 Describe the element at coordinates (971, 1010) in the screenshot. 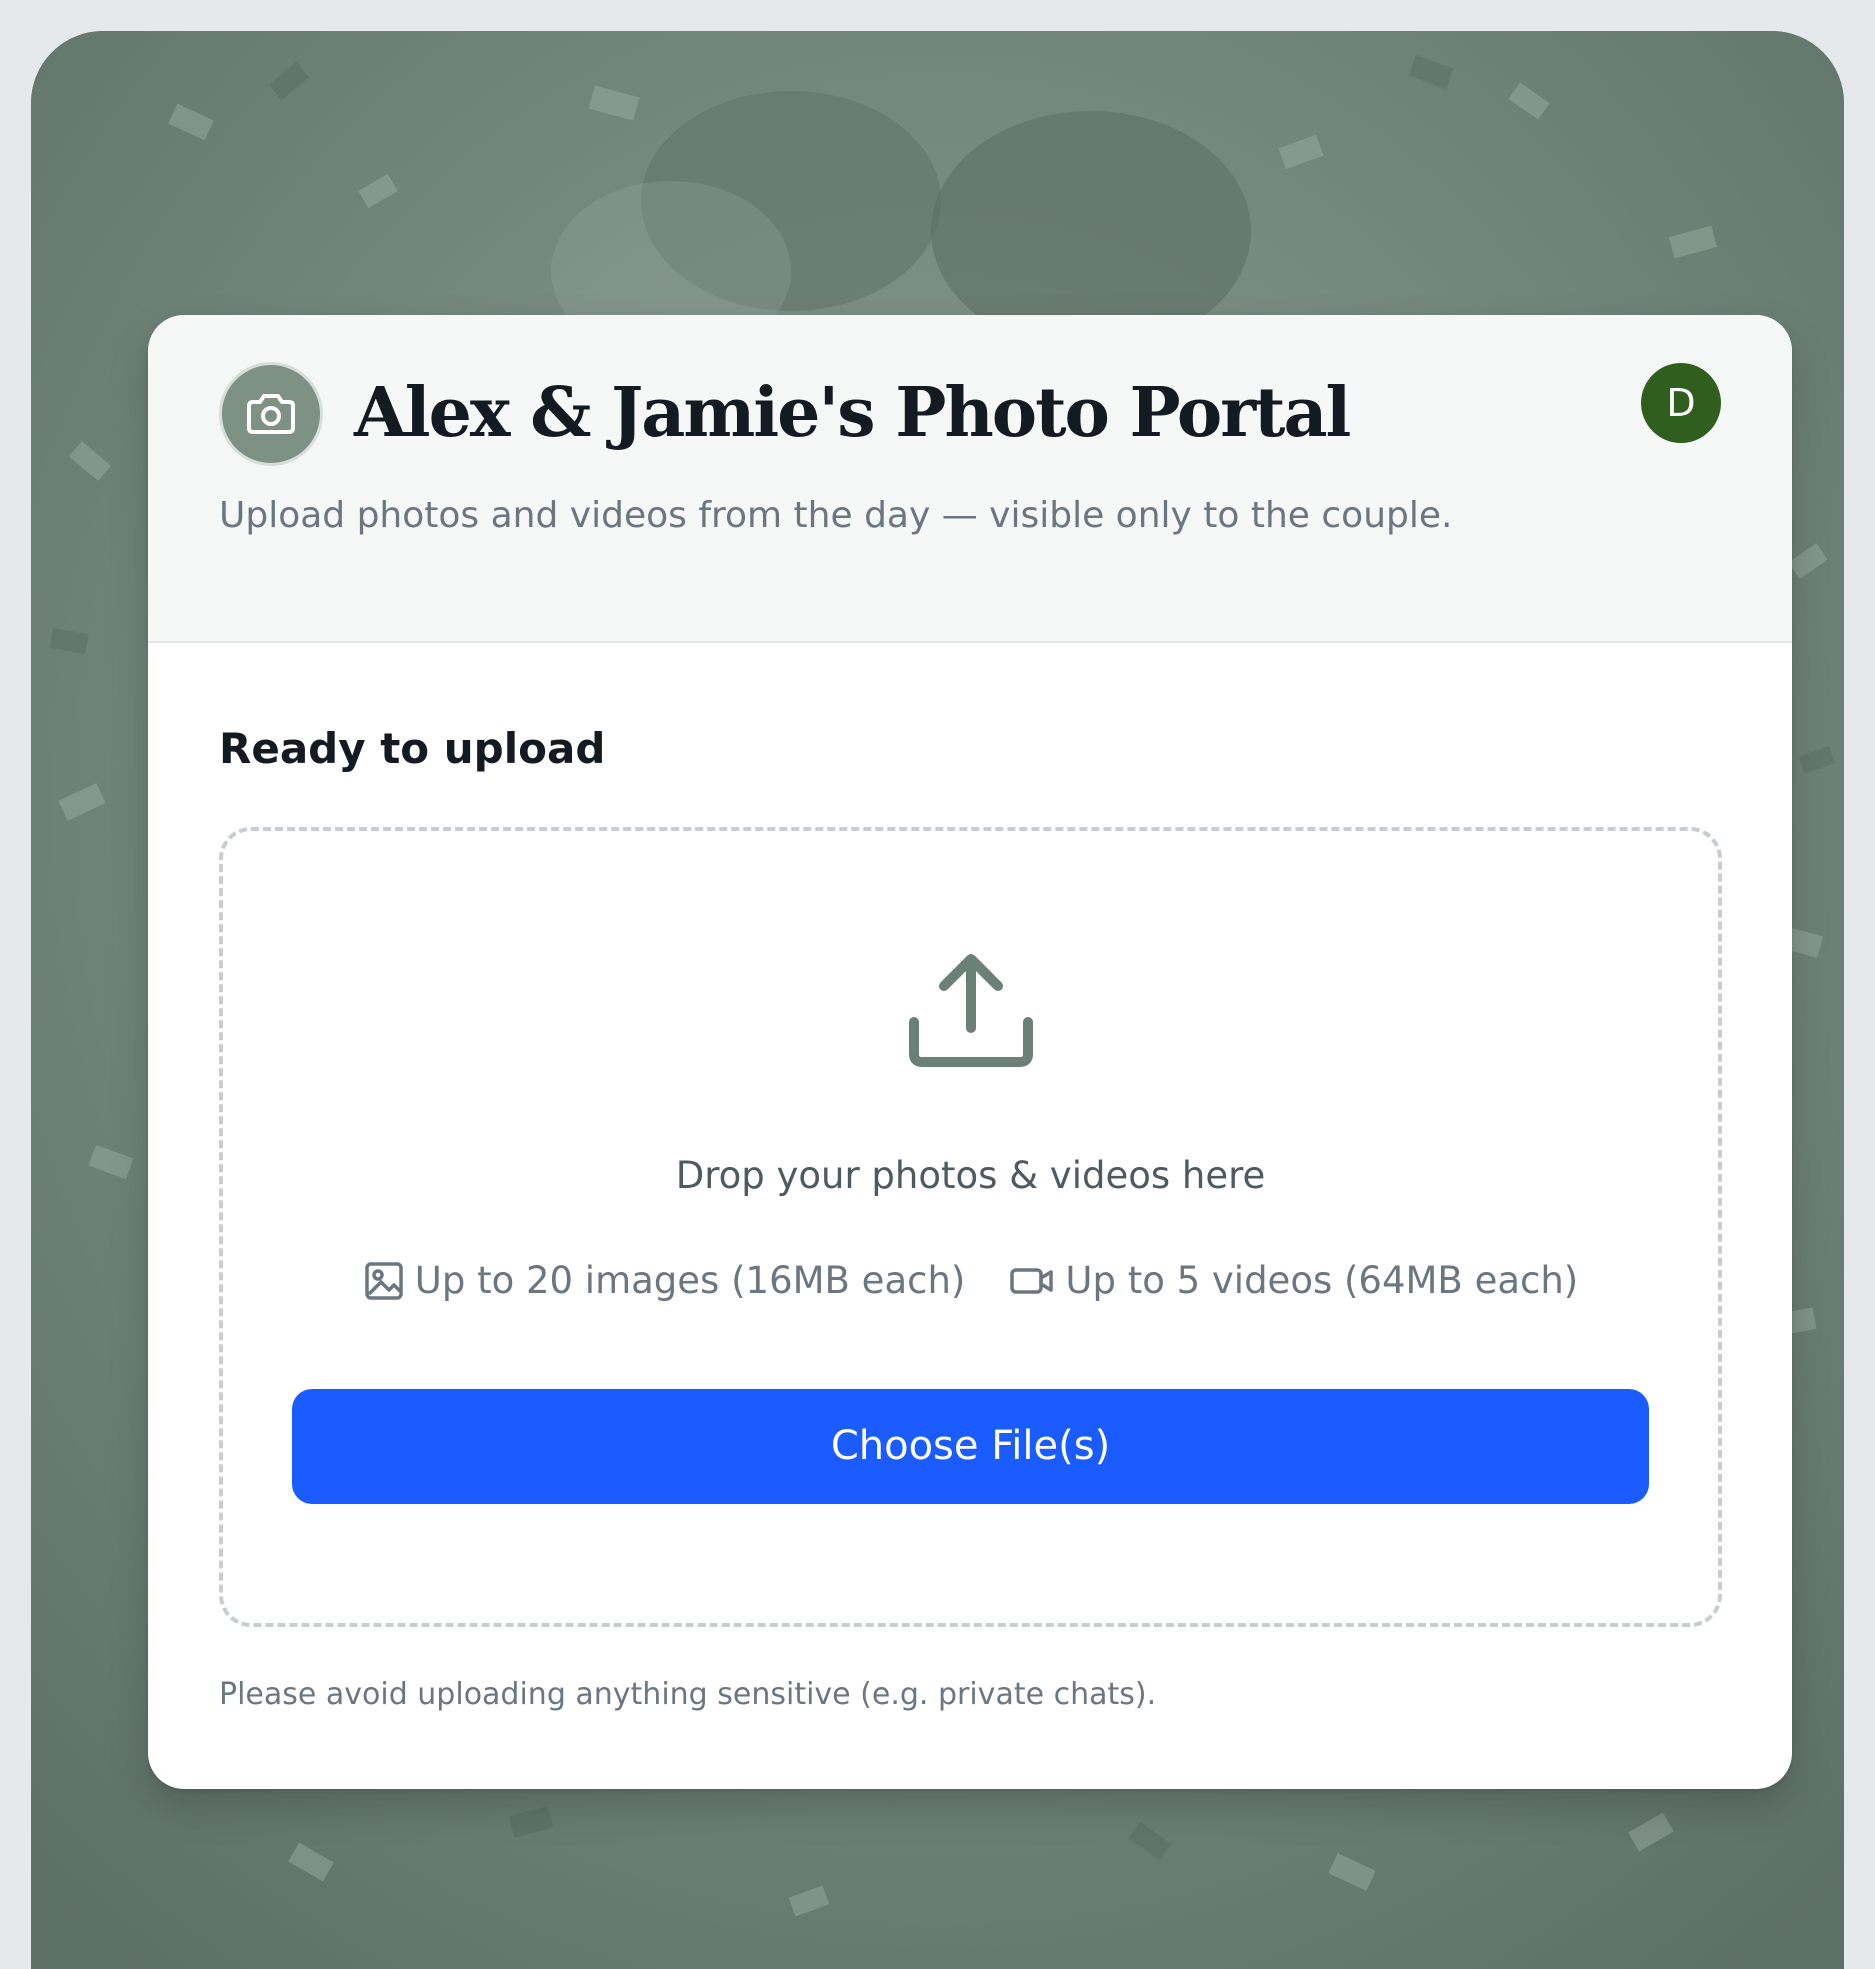

I see `upload-icon` at that location.